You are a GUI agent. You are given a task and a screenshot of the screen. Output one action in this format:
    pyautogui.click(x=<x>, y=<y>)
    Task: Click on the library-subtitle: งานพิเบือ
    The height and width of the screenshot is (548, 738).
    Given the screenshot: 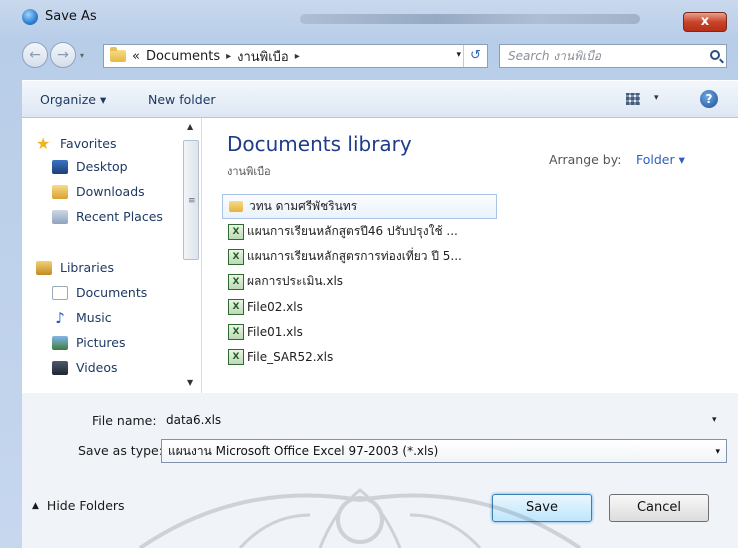 What is the action you would take?
    pyautogui.click(x=249, y=171)
    